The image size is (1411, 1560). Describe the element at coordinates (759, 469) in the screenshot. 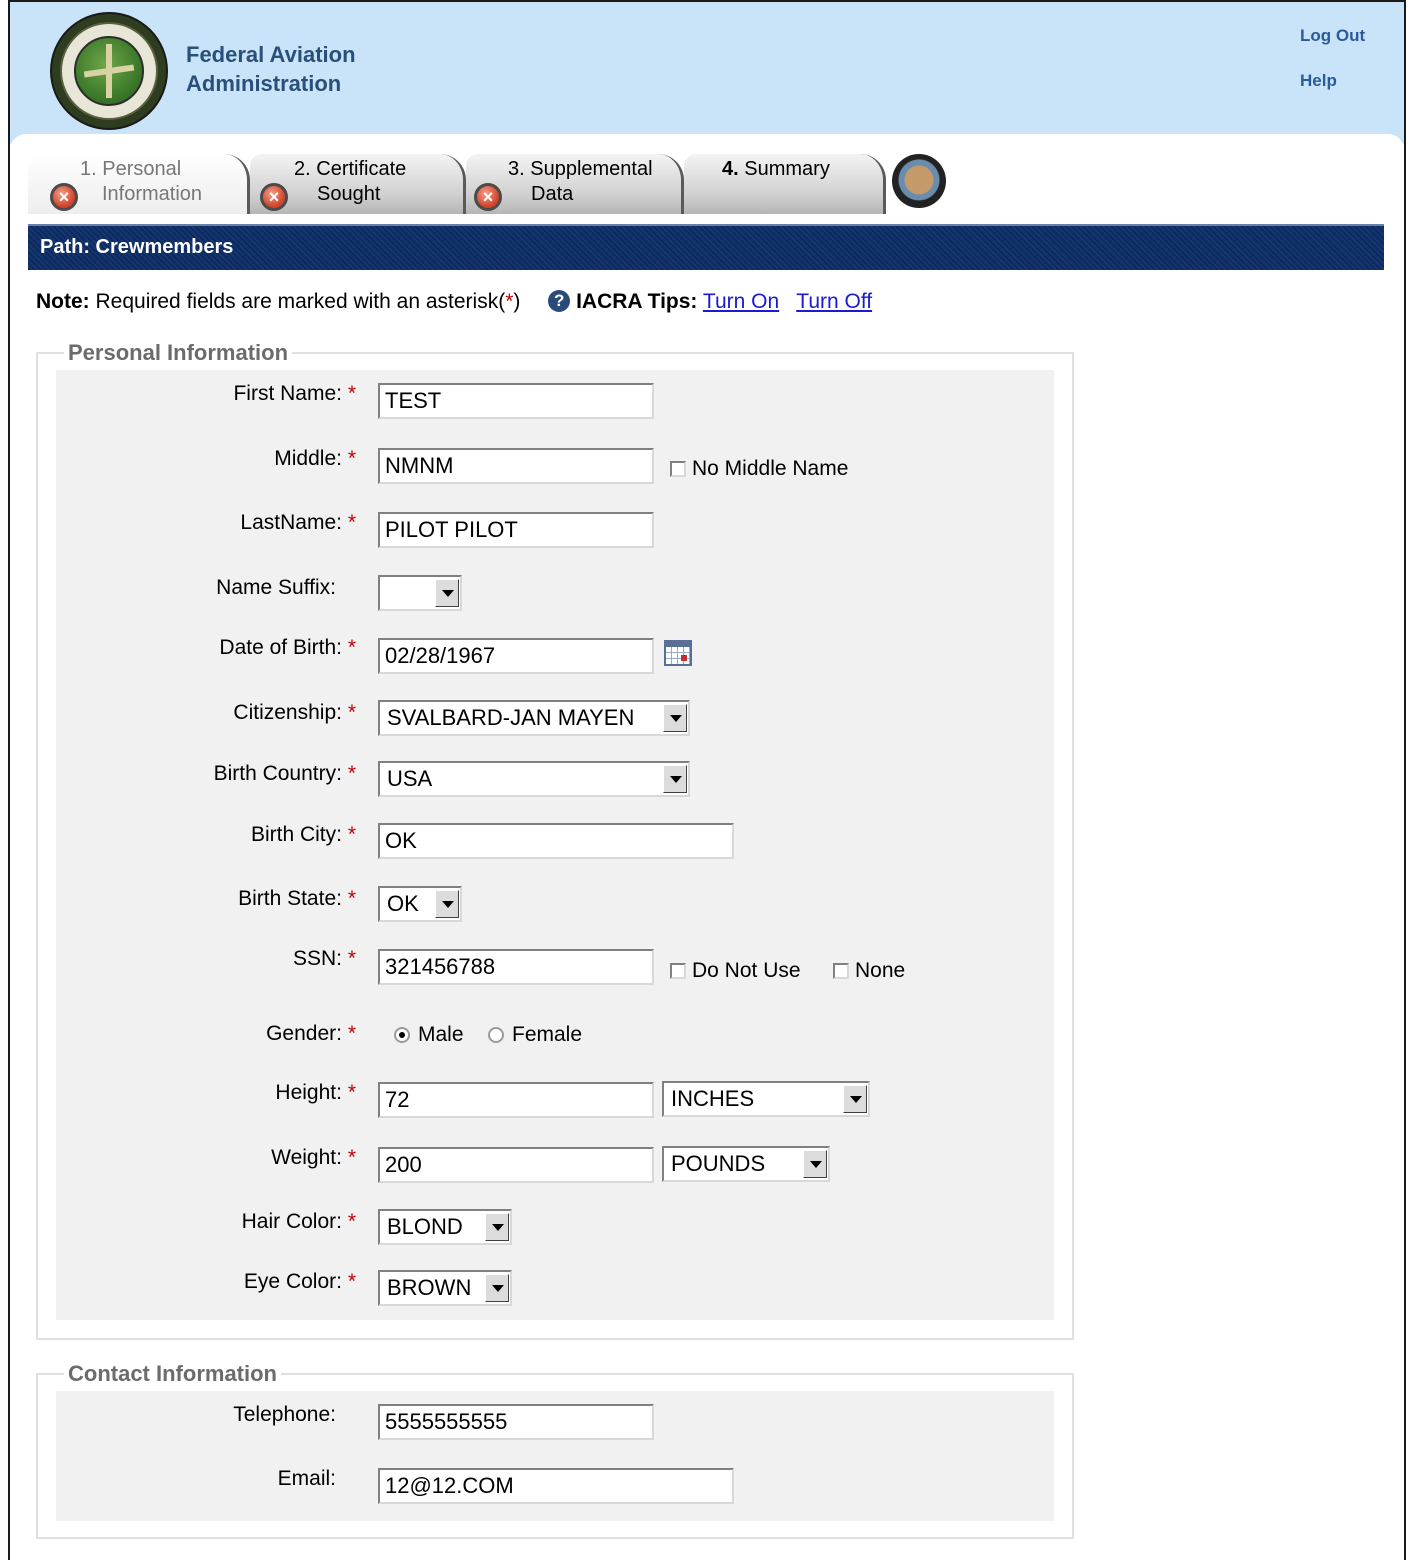

I see `no-middle-name-checkbox: No Middle Name` at that location.